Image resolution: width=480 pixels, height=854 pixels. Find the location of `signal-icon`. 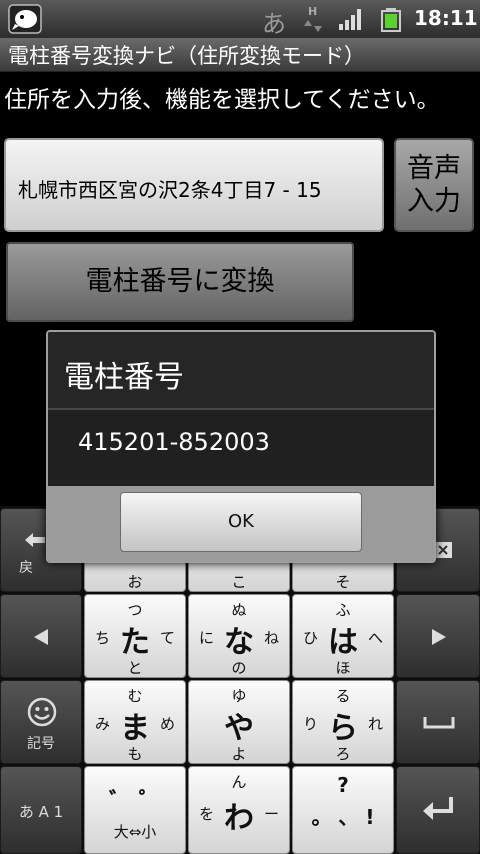

signal-icon is located at coordinates (350, 19).